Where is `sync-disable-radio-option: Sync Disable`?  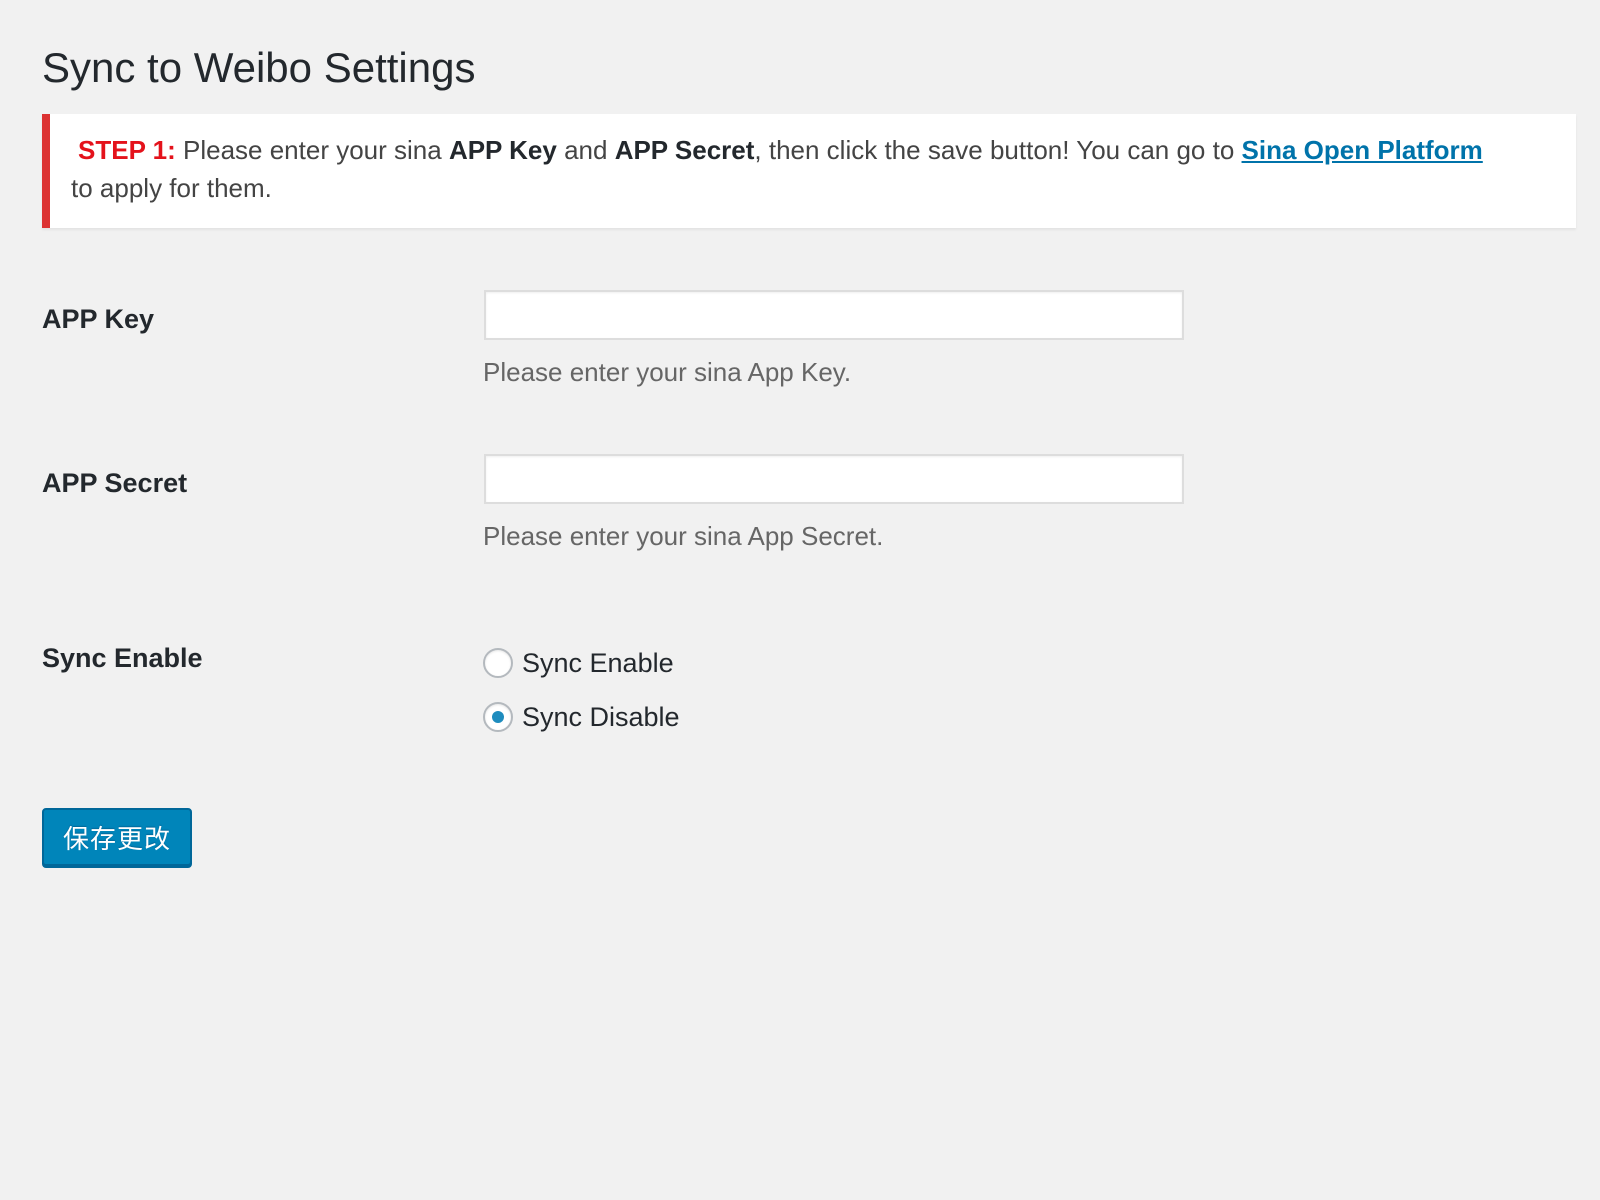 sync-disable-radio-option: Sync Disable is located at coordinates (581, 717).